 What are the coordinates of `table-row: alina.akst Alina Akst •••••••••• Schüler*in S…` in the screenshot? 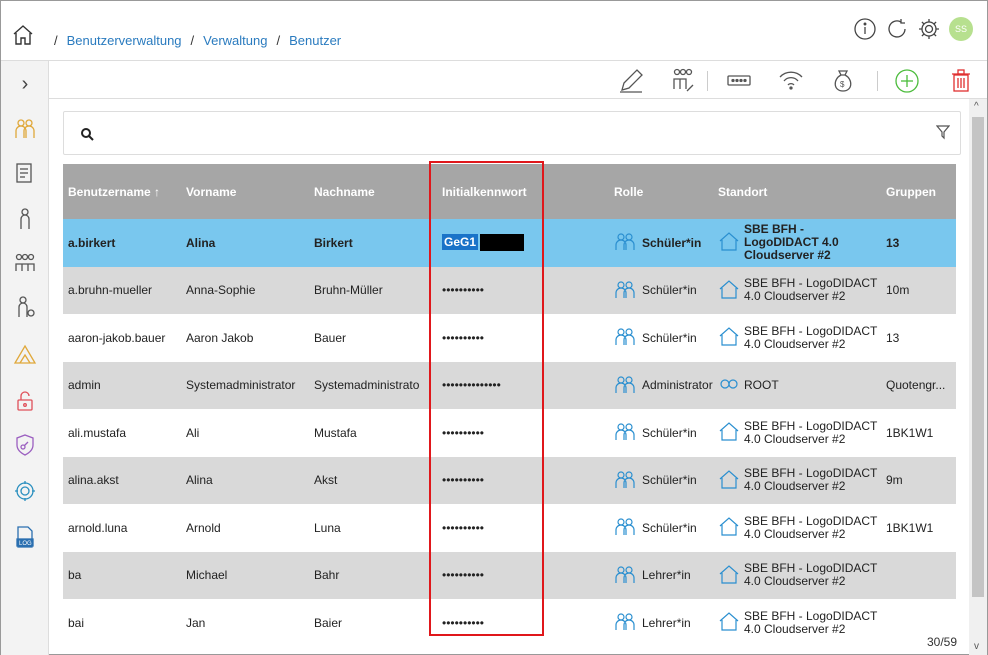 It's located at (509, 480).